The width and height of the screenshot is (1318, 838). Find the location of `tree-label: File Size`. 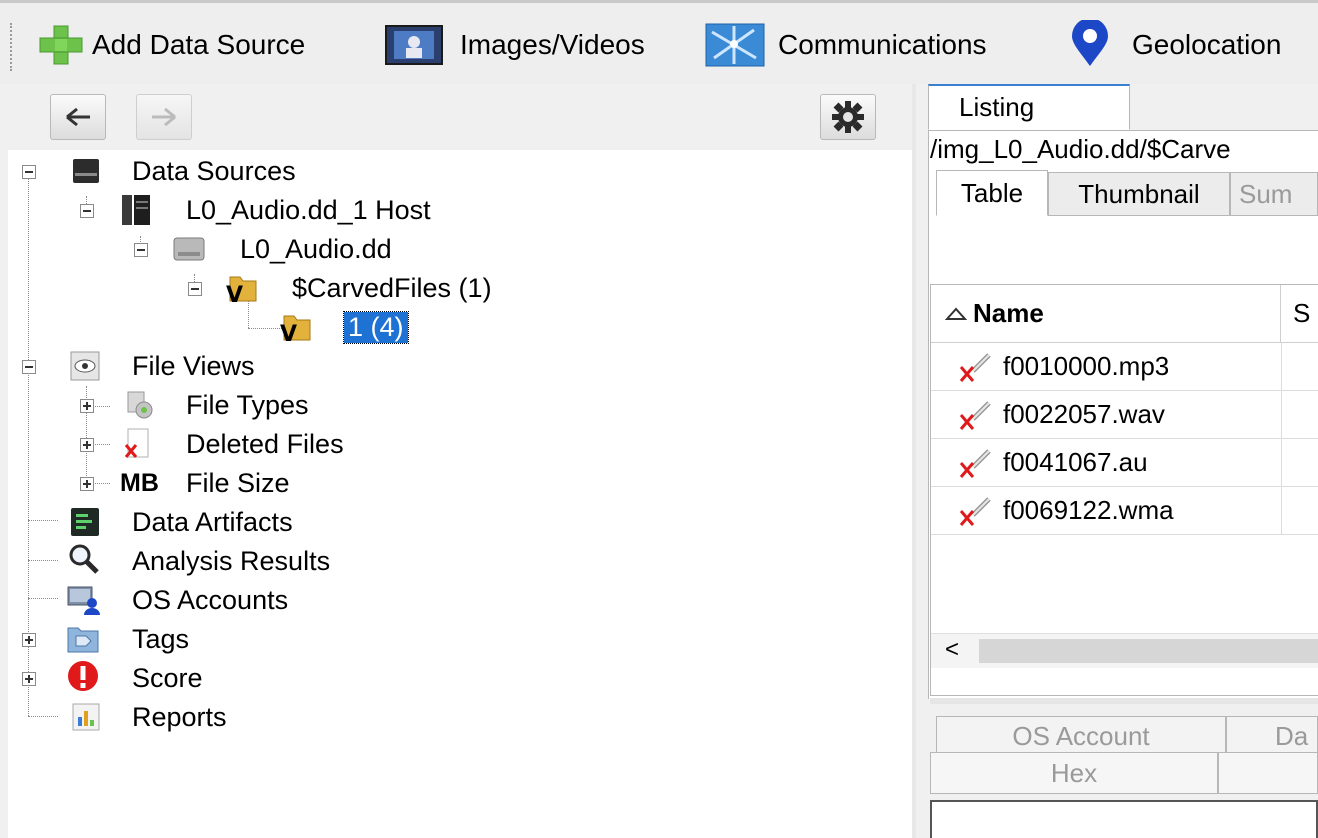

tree-label: File Size is located at coordinates (238, 483).